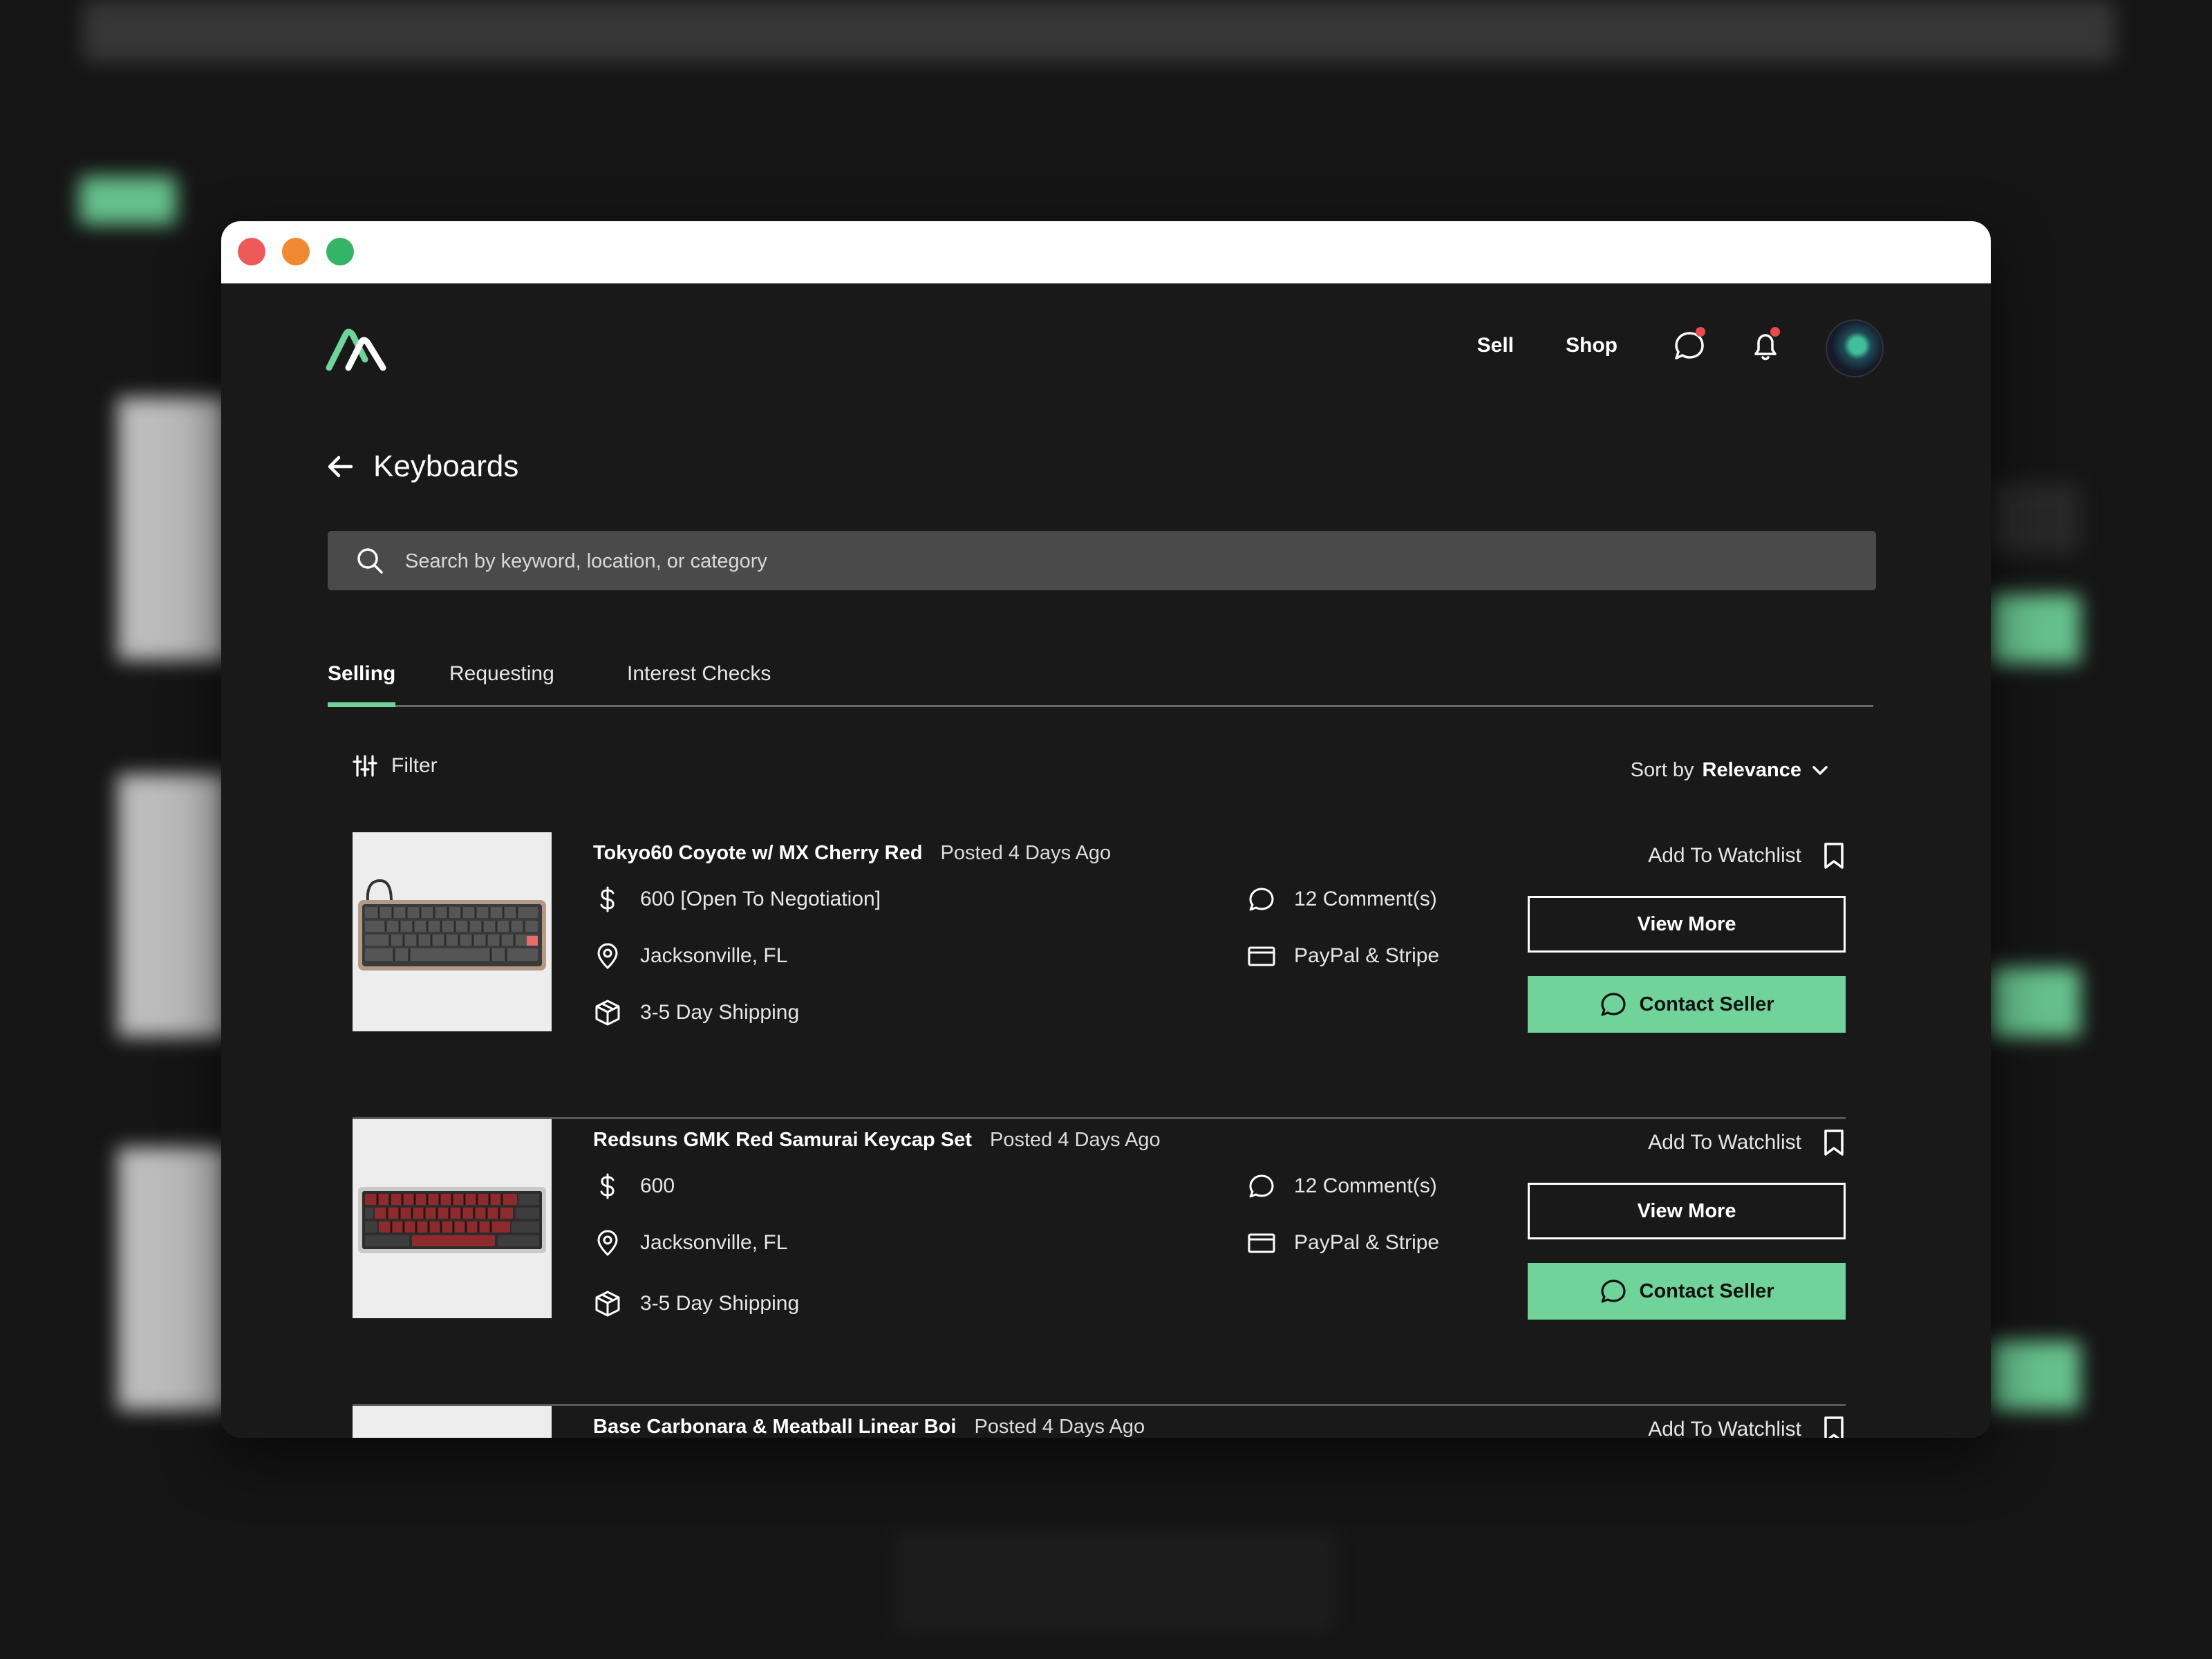  I want to click on listing-price: 600, so click(634, 1186).